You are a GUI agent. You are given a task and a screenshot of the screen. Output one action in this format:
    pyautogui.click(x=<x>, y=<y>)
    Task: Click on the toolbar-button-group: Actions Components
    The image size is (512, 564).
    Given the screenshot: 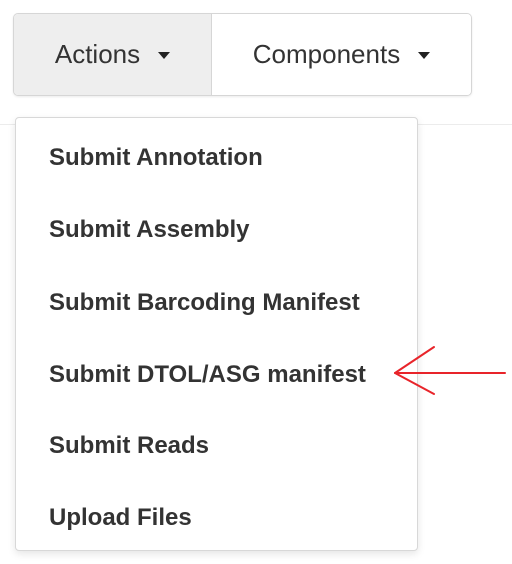 What is the action you would take?
    pyautogui.click(x=242, y=54)
    